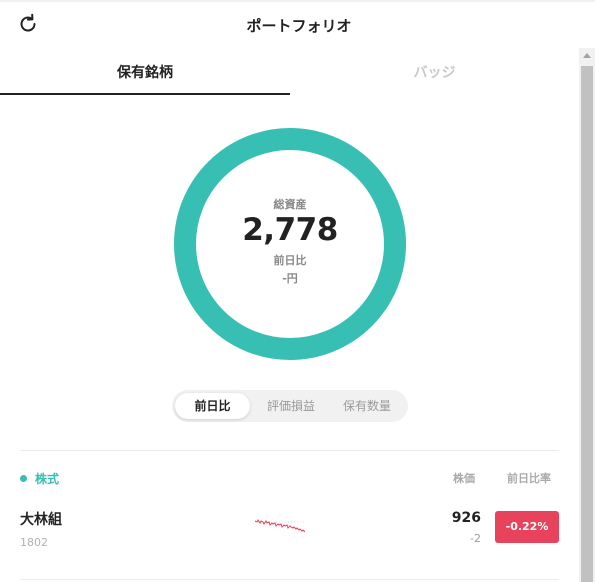  I want to click on tab-bar: 保有銘柄 バッジ, so click(289, 71).